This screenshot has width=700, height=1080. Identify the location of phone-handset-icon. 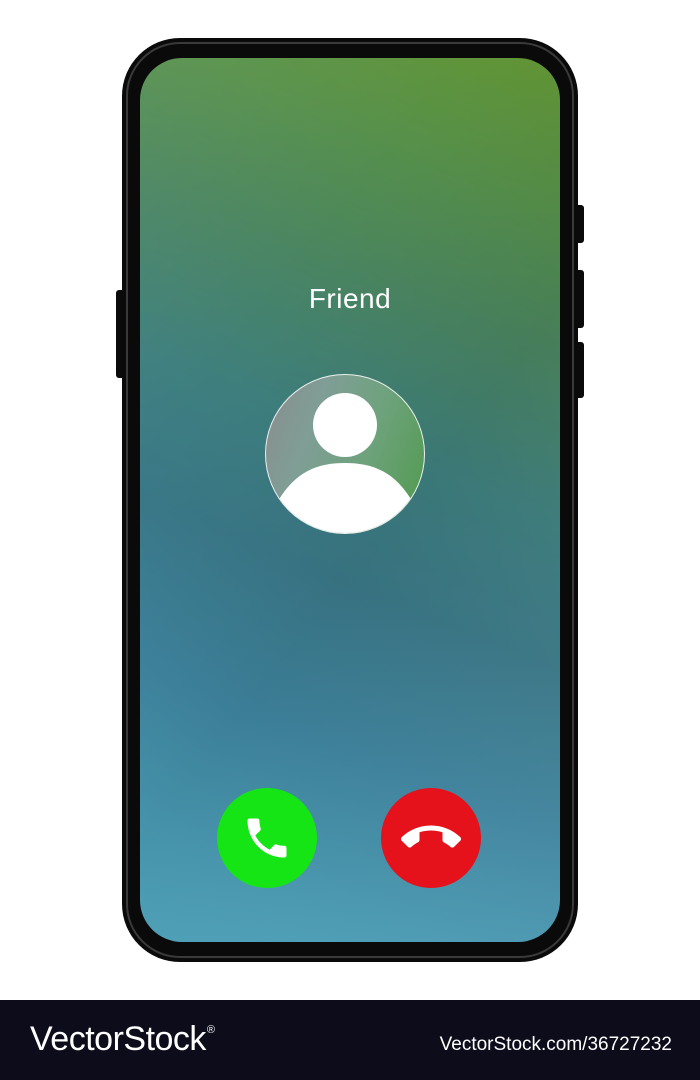
(267, 838).